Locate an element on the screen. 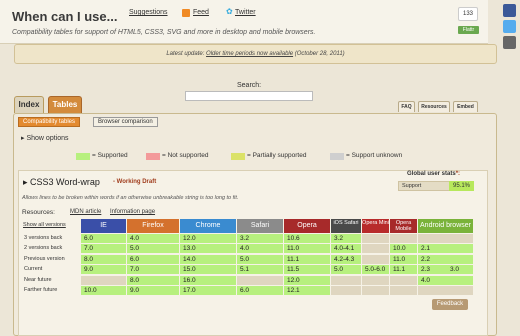 This screenshot has width=520, height=336. version-row-label: Current is located at coordinates (33, 269).